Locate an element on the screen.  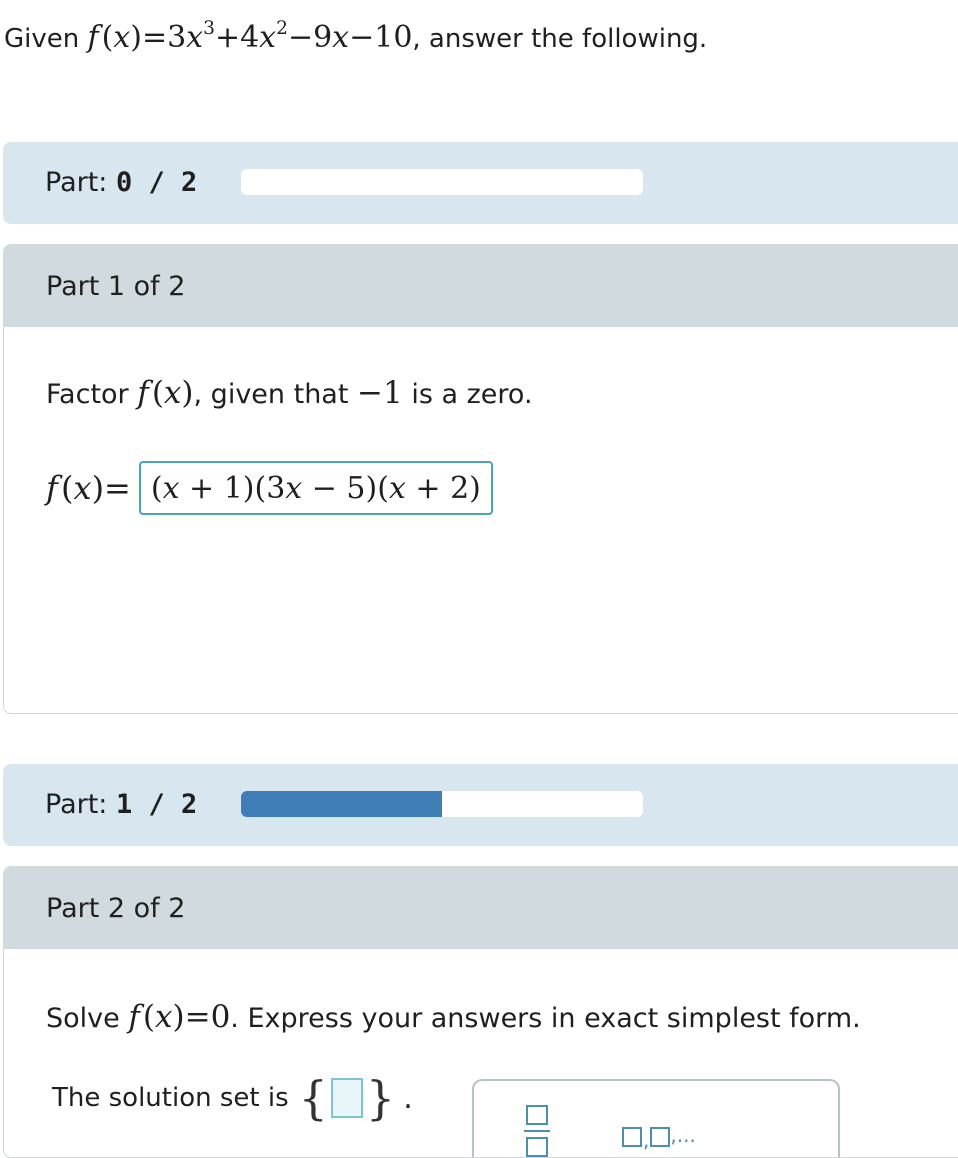
progress-panel-1: Part: 0 / 2 is located at coordinates (480, 183).